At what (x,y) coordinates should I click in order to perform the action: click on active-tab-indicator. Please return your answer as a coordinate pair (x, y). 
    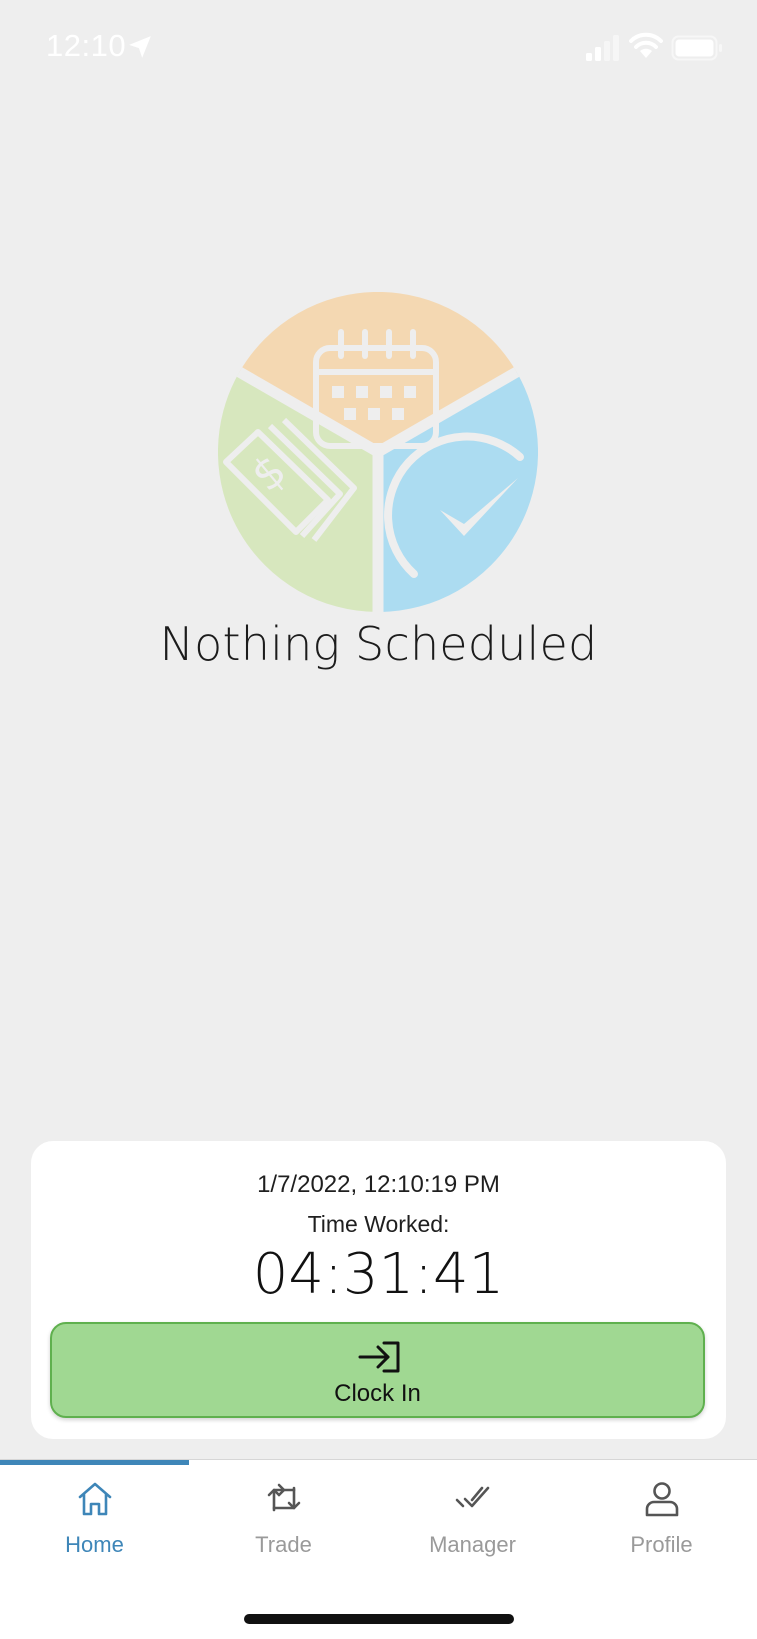
    Looking at the image, I should click on (94, 1462).